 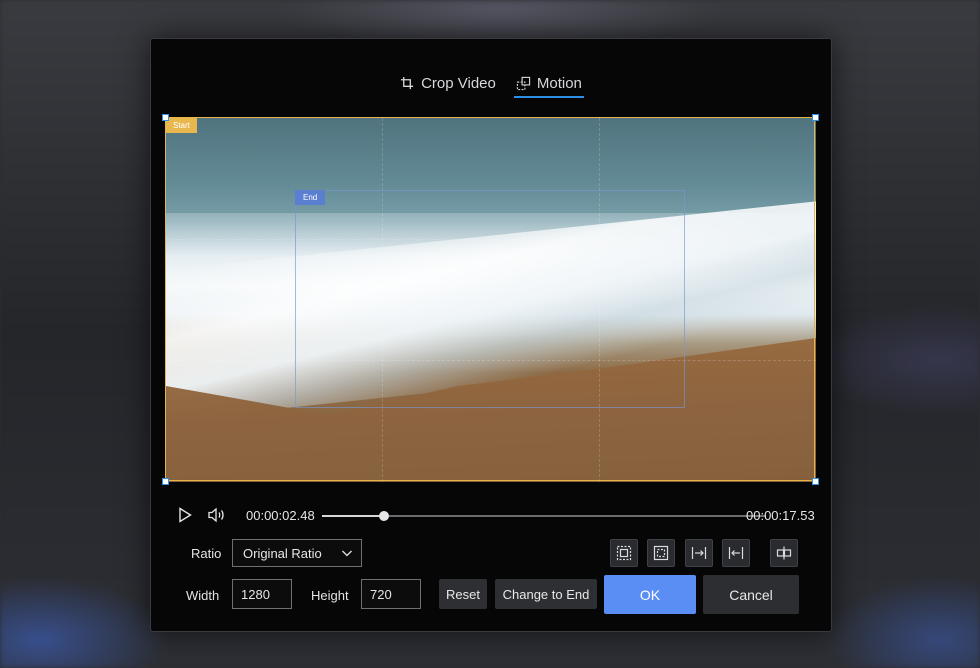 I want to click on tab-bar: Crop Video Motion, so click(x=491, y=84).